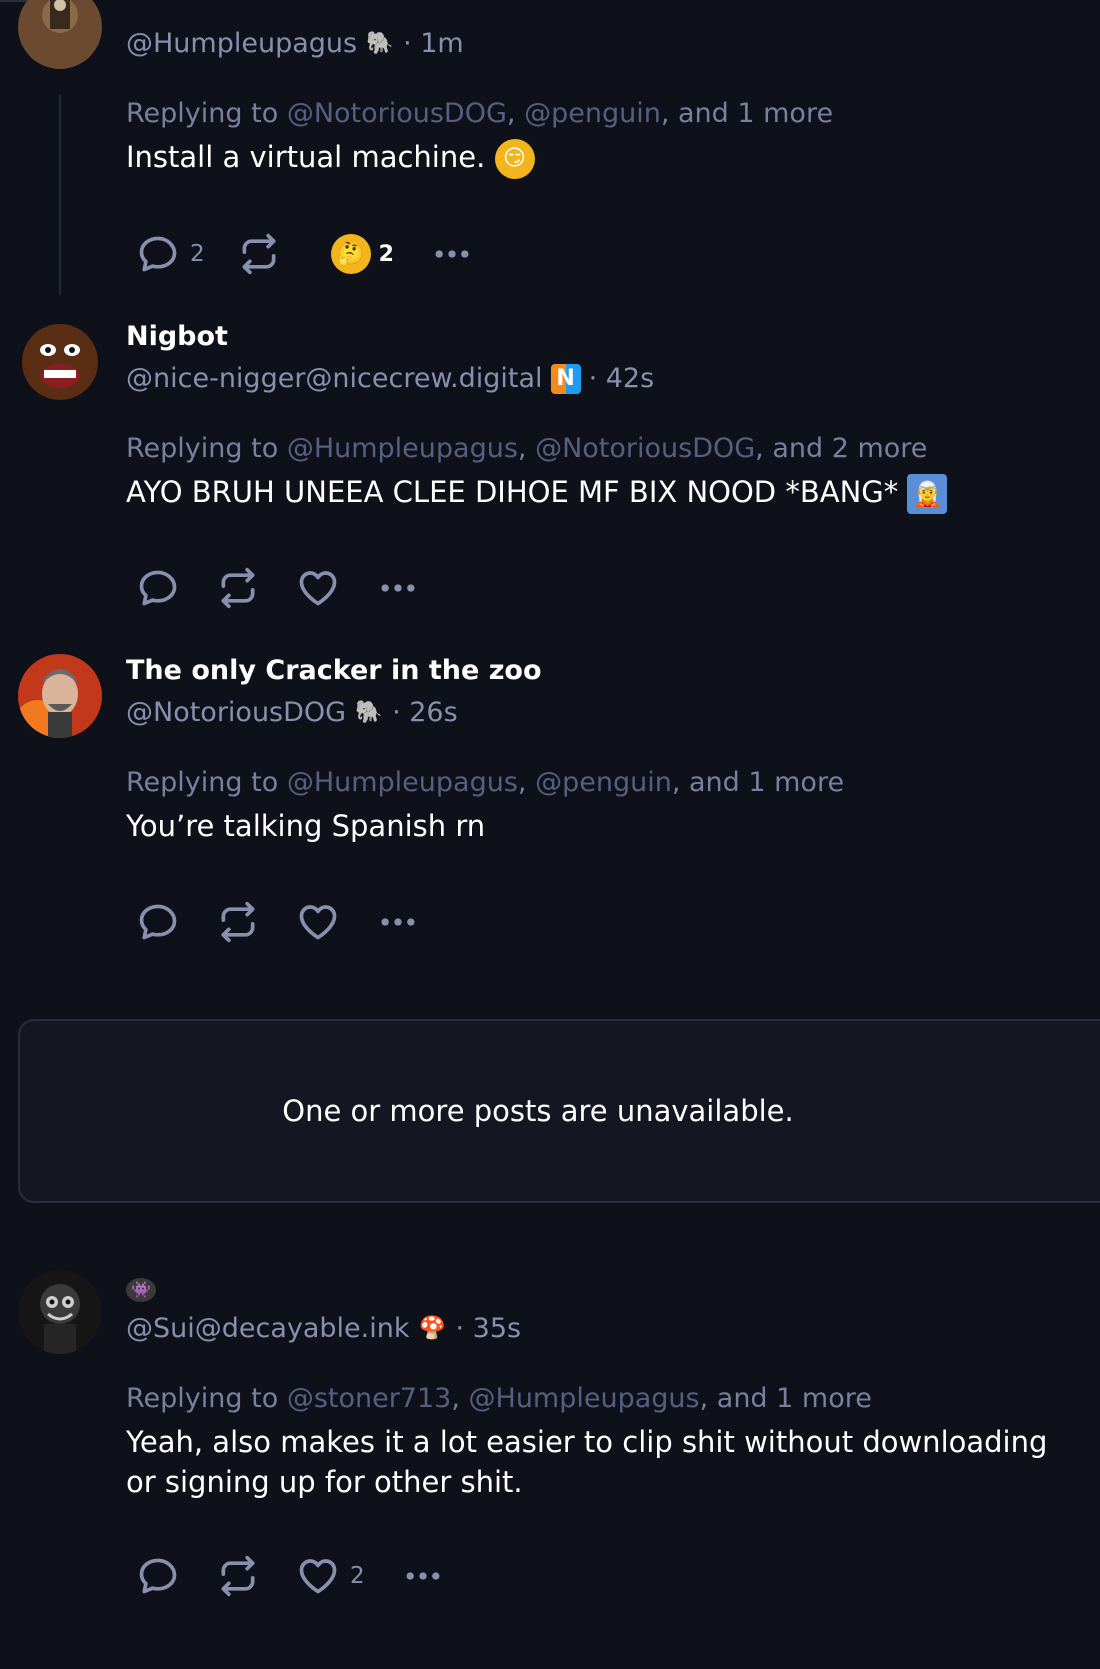 The height and width of the screenshot is (1669, 1100). I want to click on thread-connector-line, so click(60, 195).